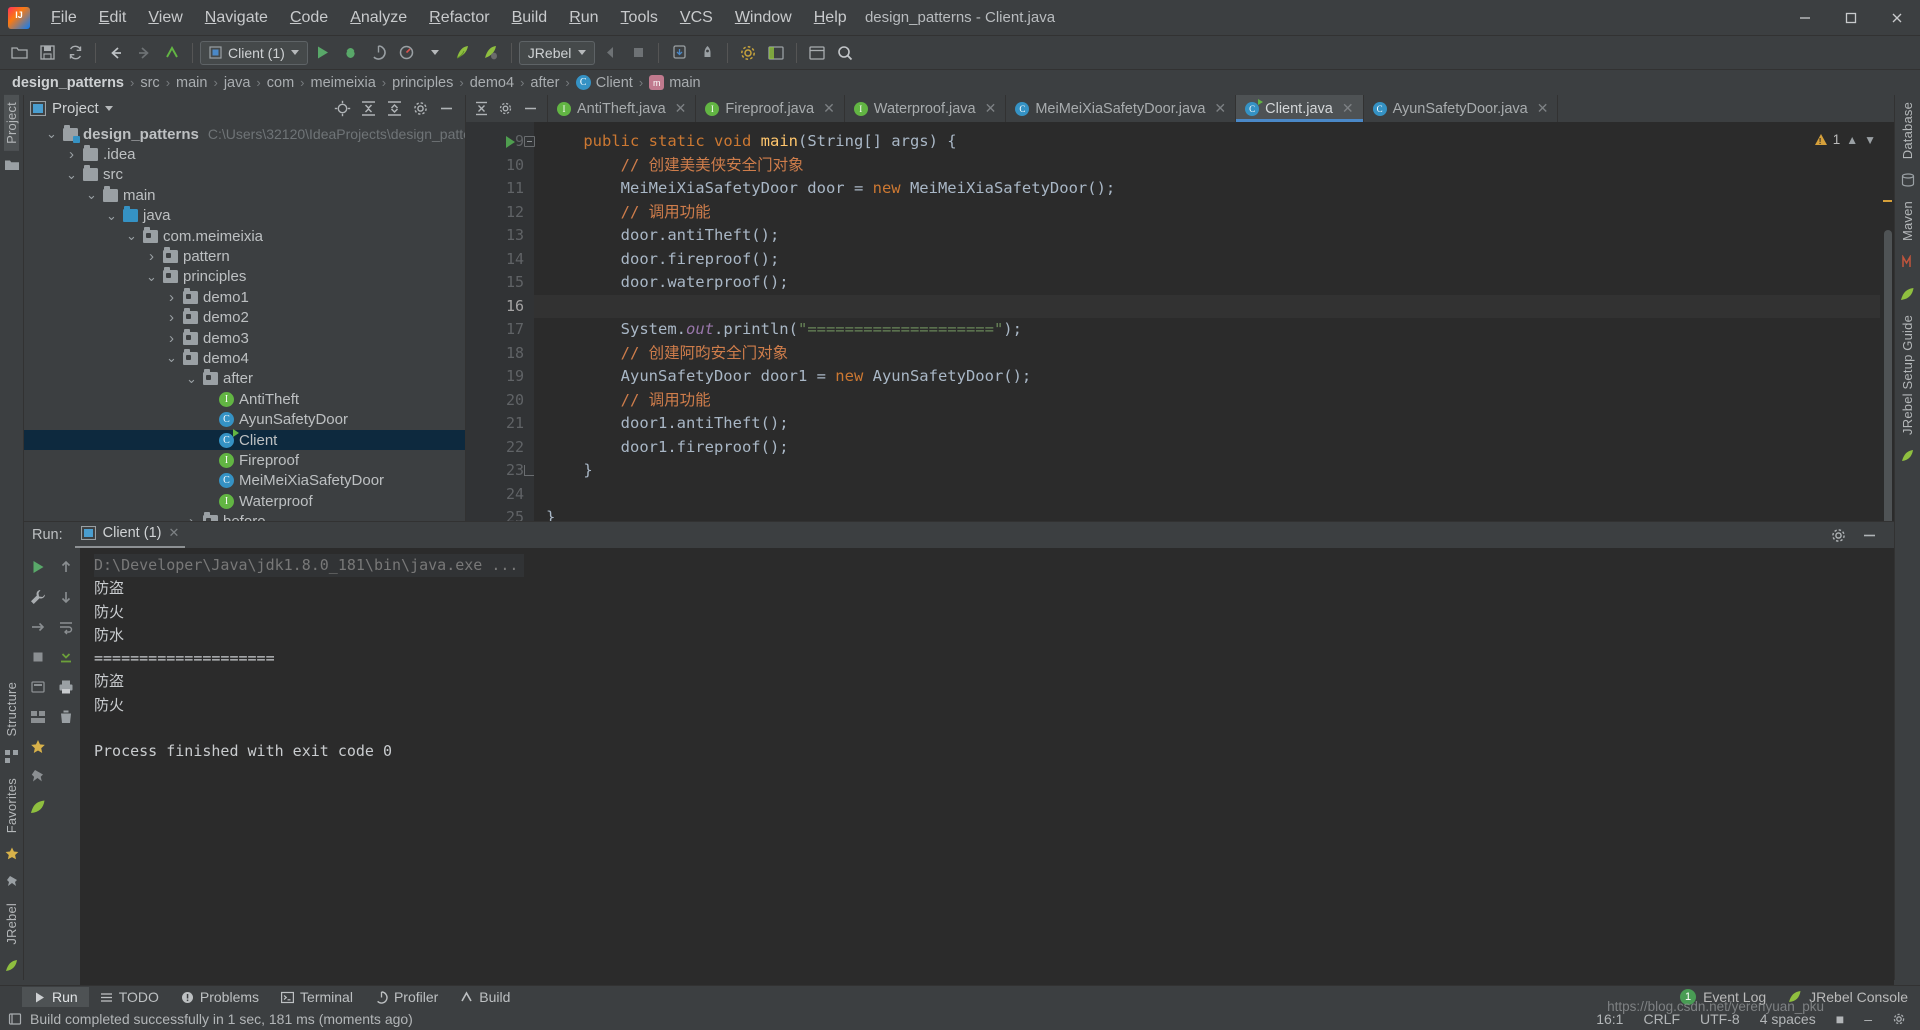  Describe the element at coordinates (38, 597) in the screenshot. I see `wrench-icon` at that location.